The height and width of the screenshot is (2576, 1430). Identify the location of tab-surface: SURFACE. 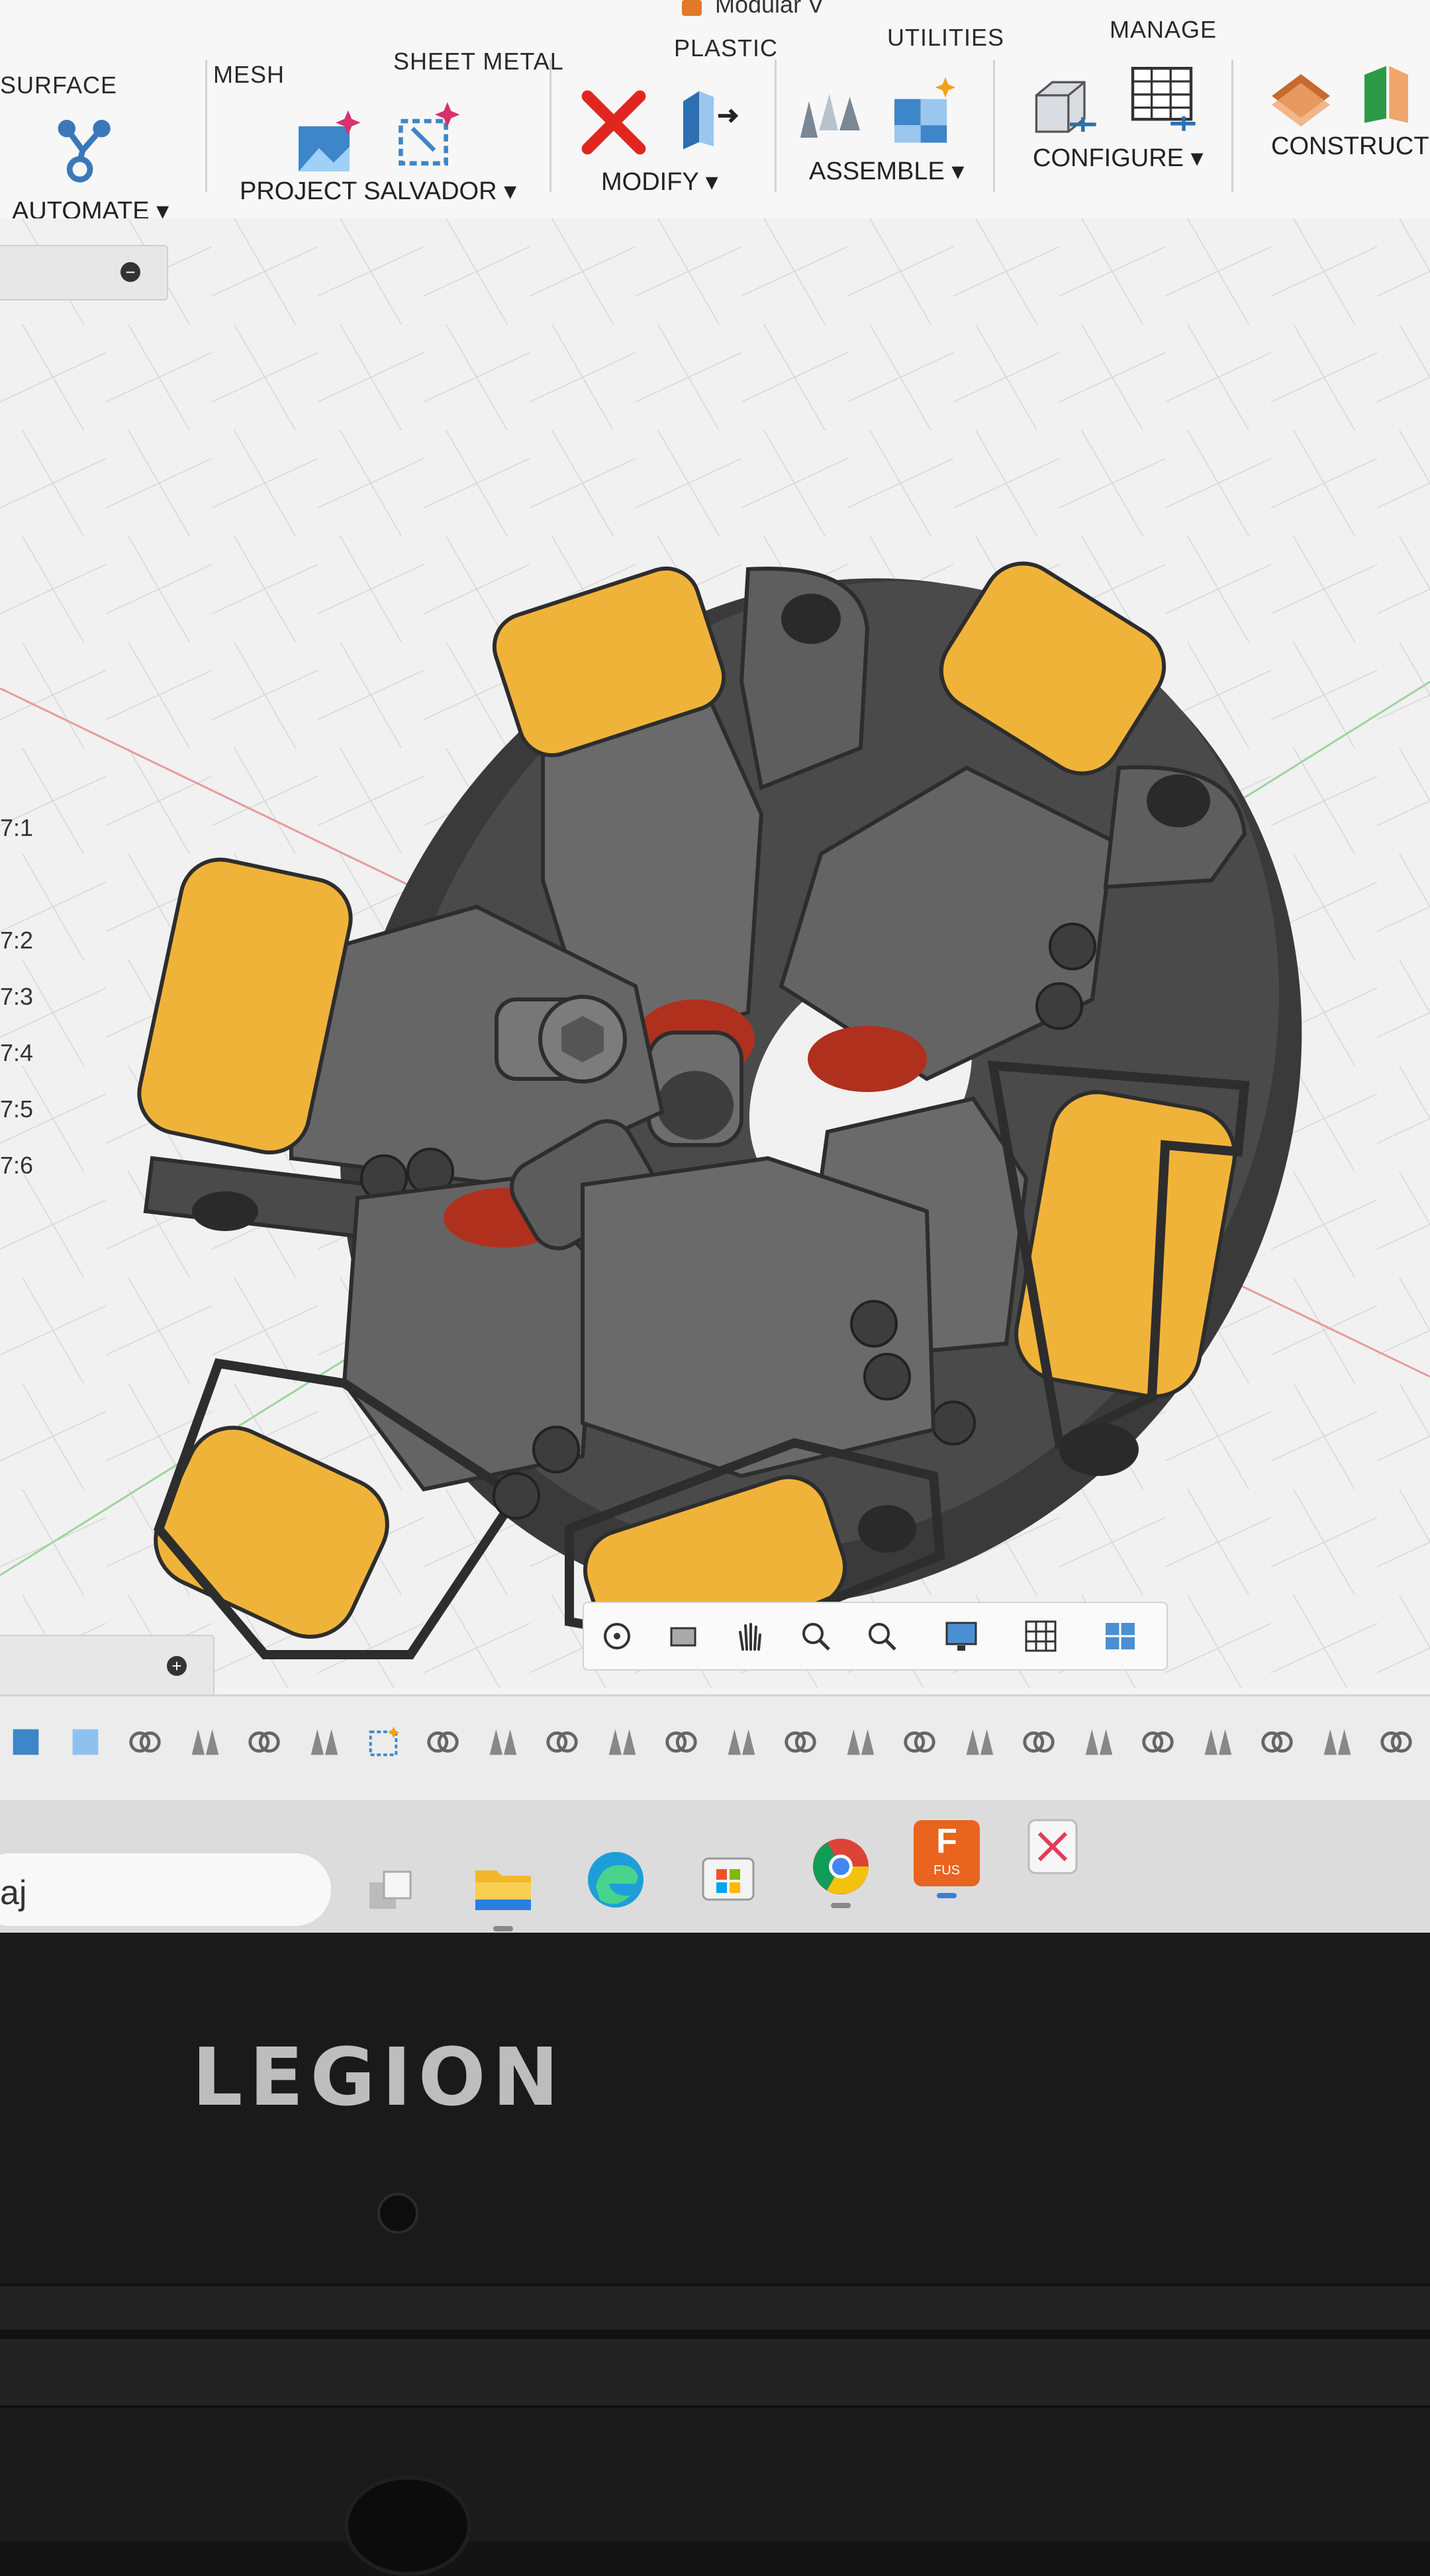
(58, 85).